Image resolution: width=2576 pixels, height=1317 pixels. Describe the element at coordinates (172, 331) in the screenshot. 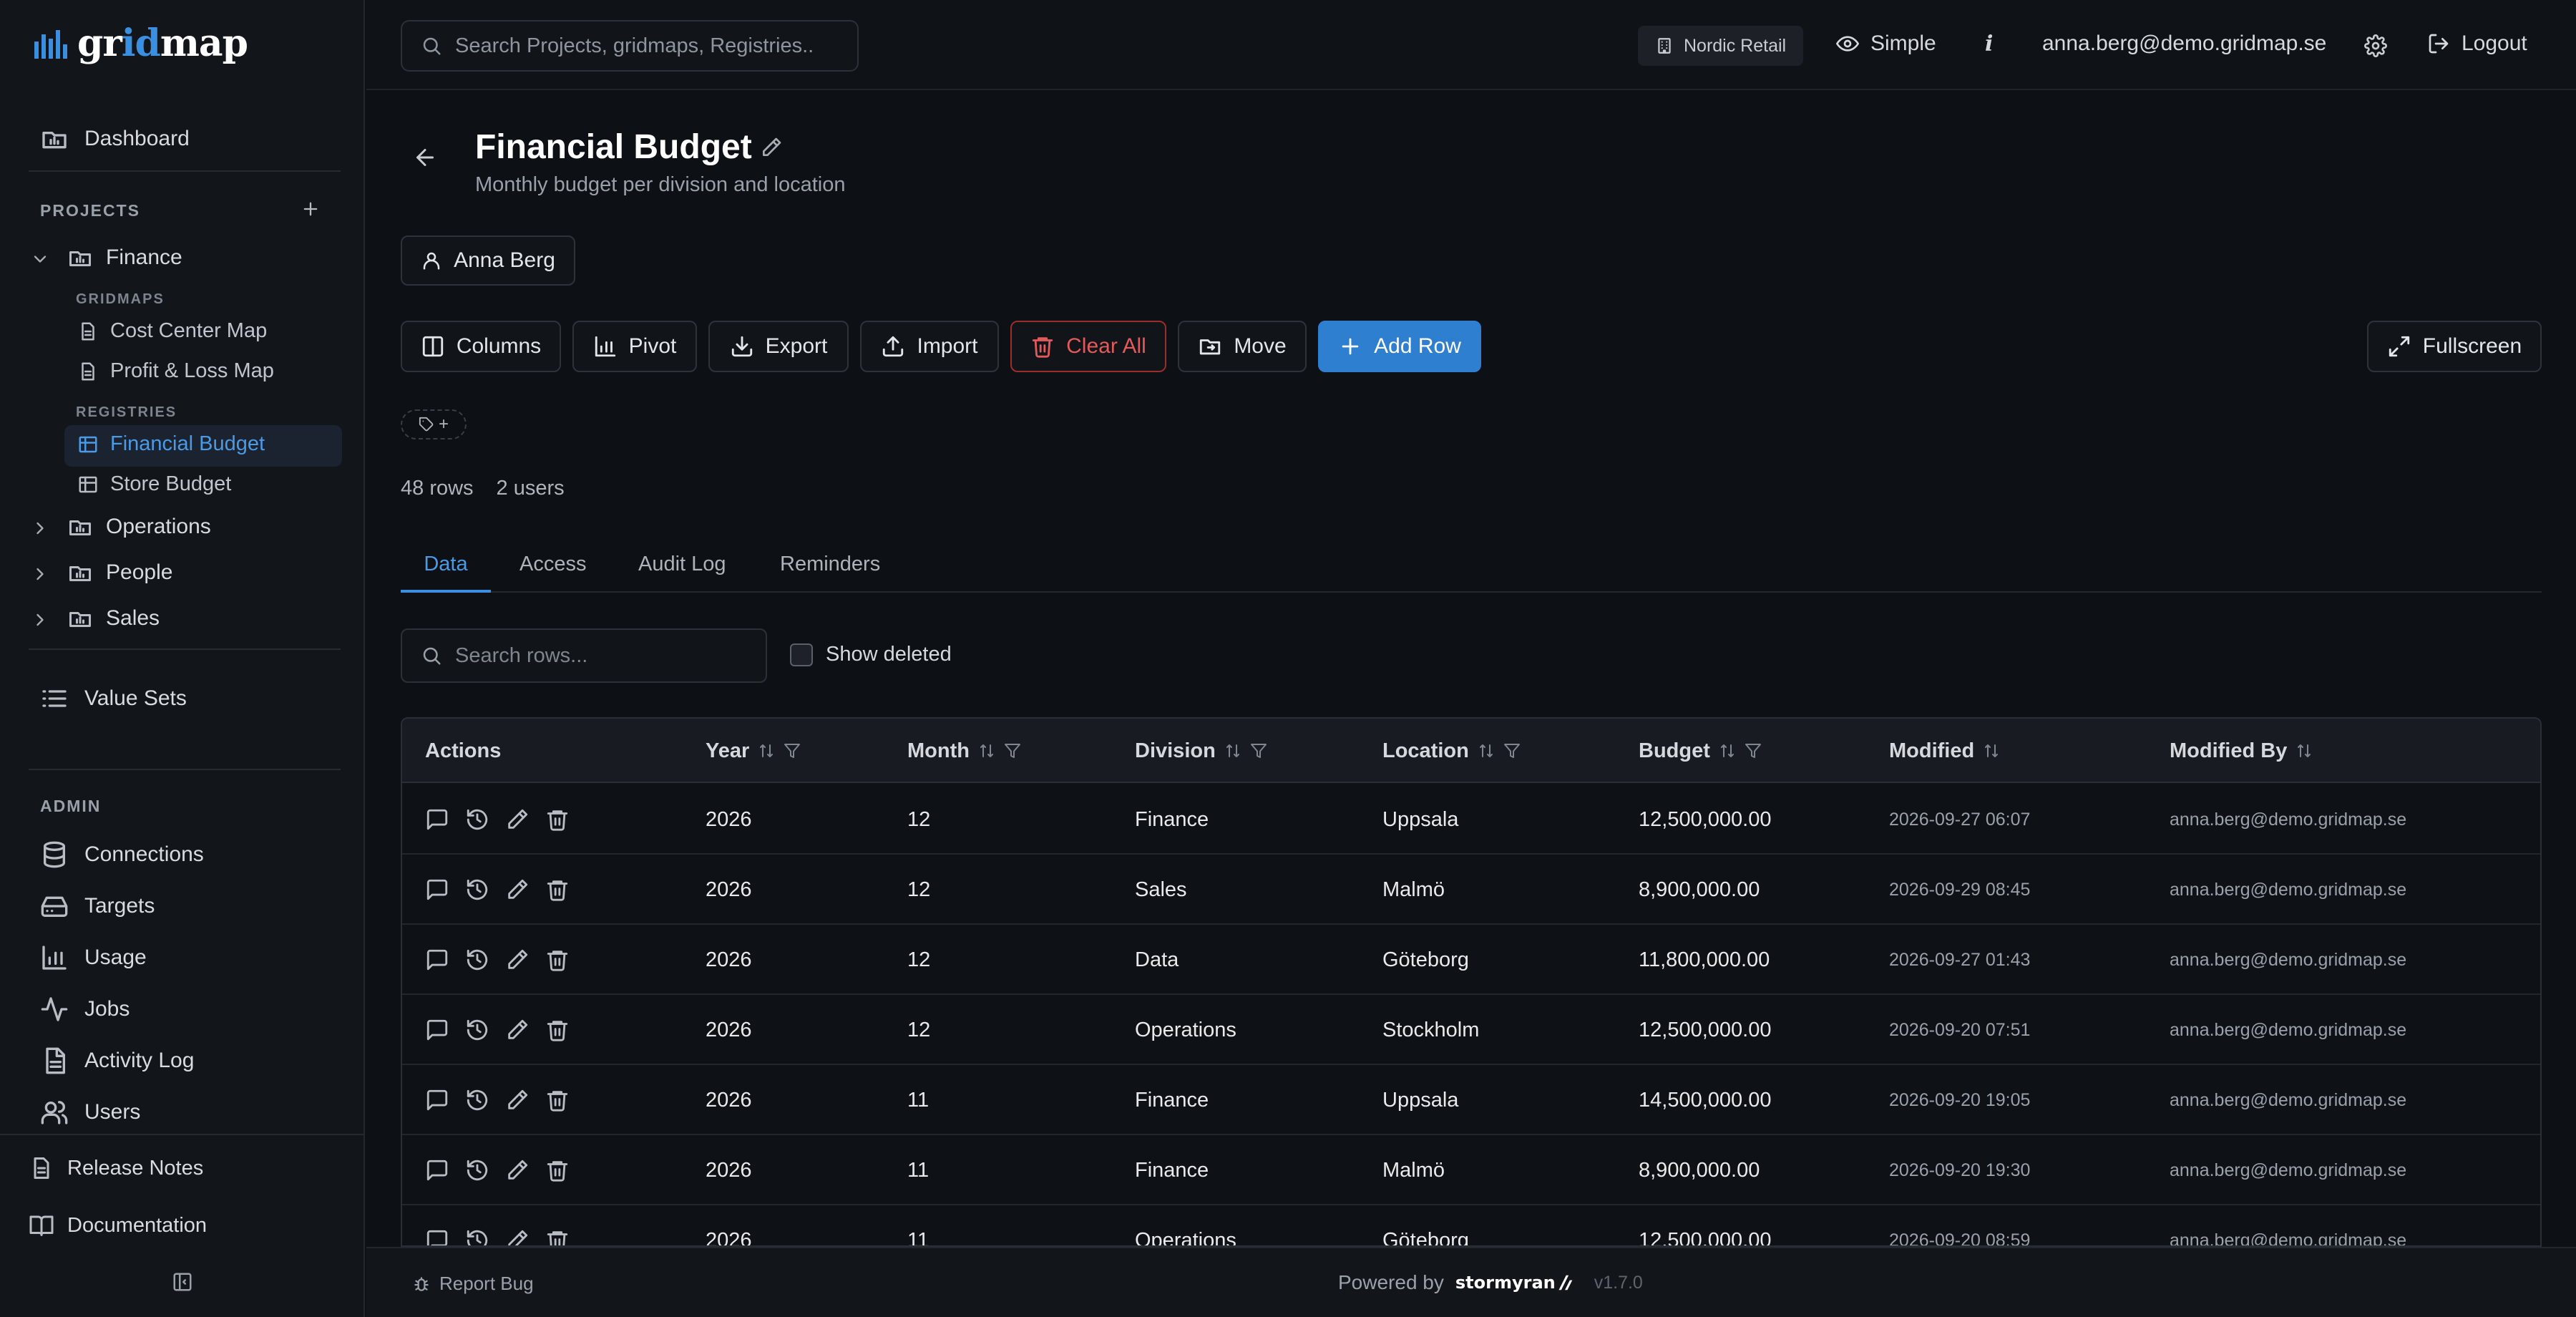

I see `sidebar-gridmap-cost-center: Cost Center Map` at that location.